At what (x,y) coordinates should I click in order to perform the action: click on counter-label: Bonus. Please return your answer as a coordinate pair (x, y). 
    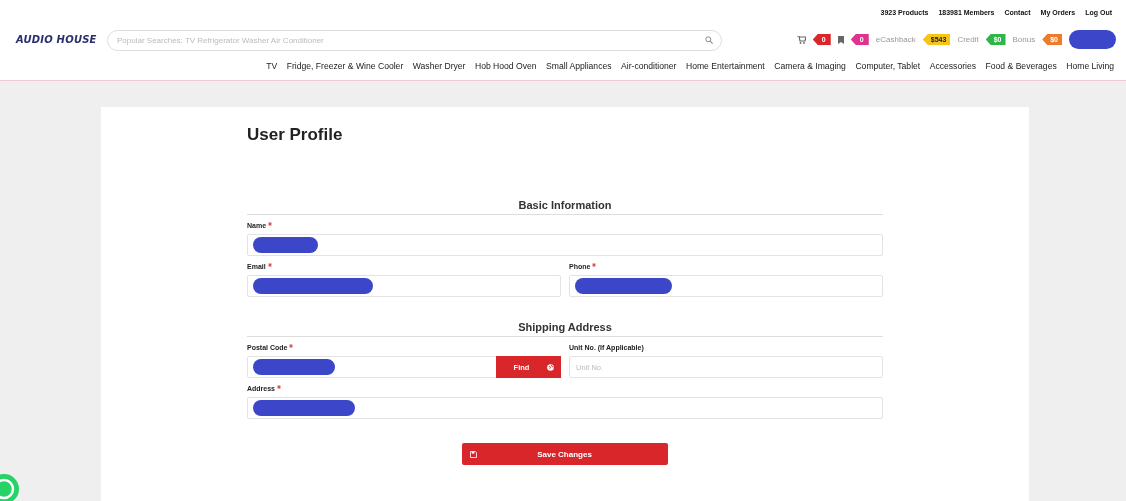
    Looking at the image, I should click on (1024, 39).